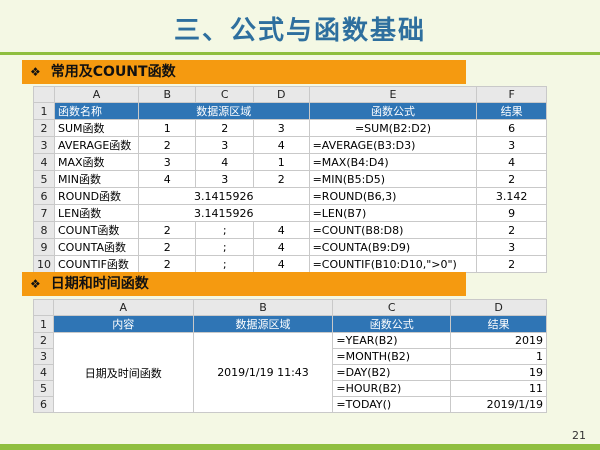 The height and width of the screenshot is (450, 600). I want to click on cell: =COUNT(B8:D8), so click(393, 230).